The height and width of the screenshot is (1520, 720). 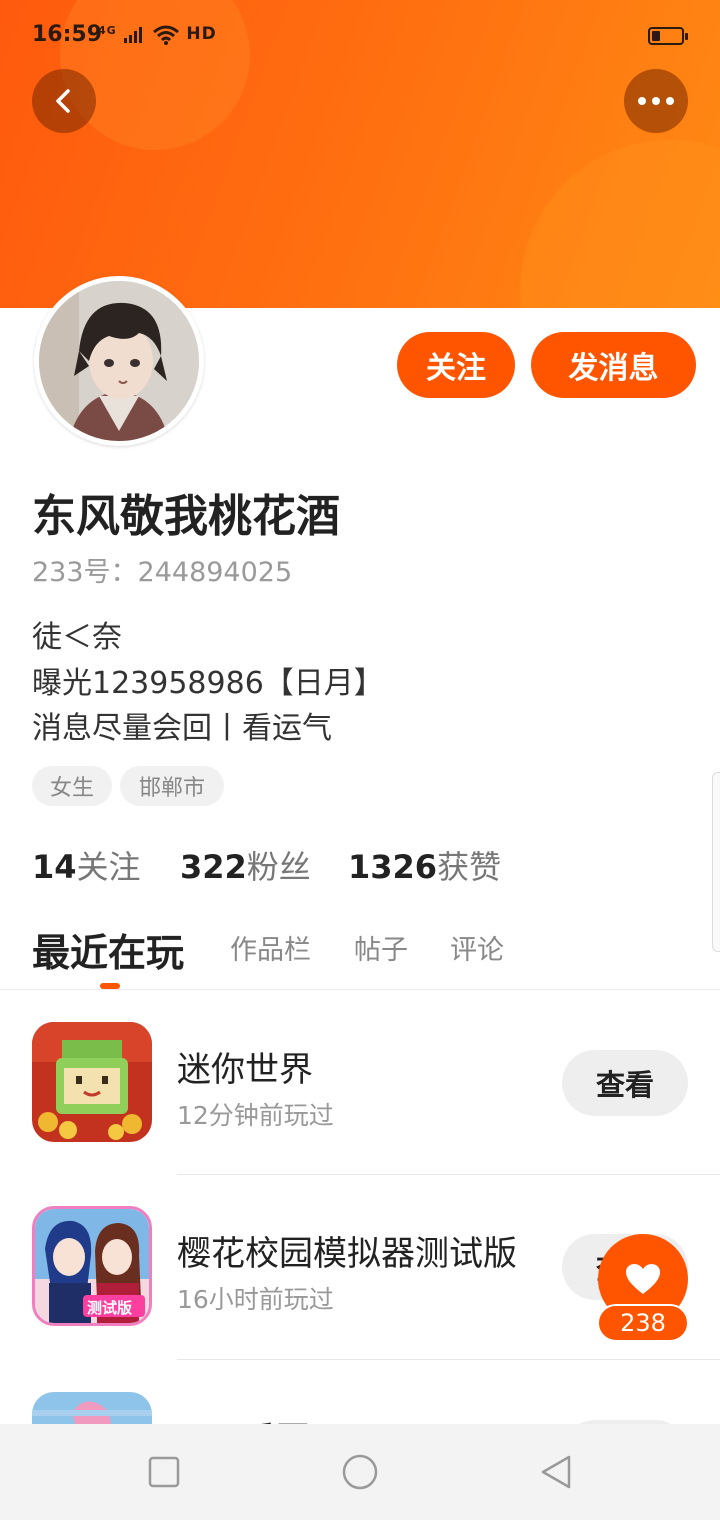 What do you see at coordinates (360, 38) in the screenshot?
I see `status-bar: 16:59 4G HD` at bounding box center [360, 38].